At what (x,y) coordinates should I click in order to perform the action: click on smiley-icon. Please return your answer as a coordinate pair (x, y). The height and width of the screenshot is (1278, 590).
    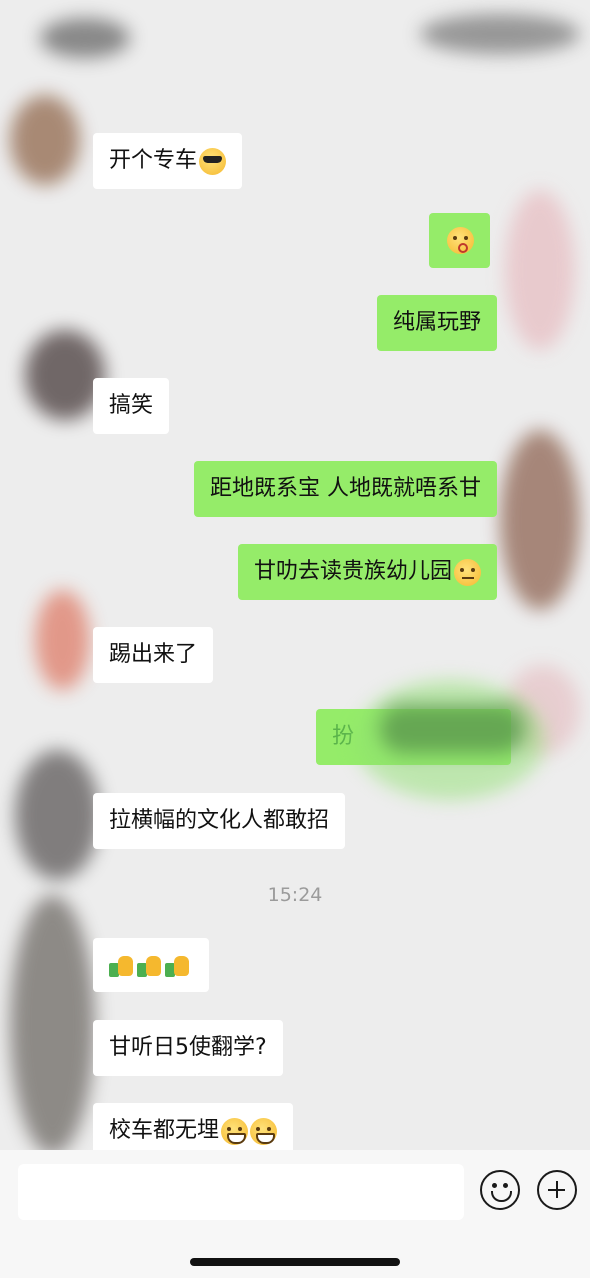
    Looking at the image, I should click on (500, 1190).